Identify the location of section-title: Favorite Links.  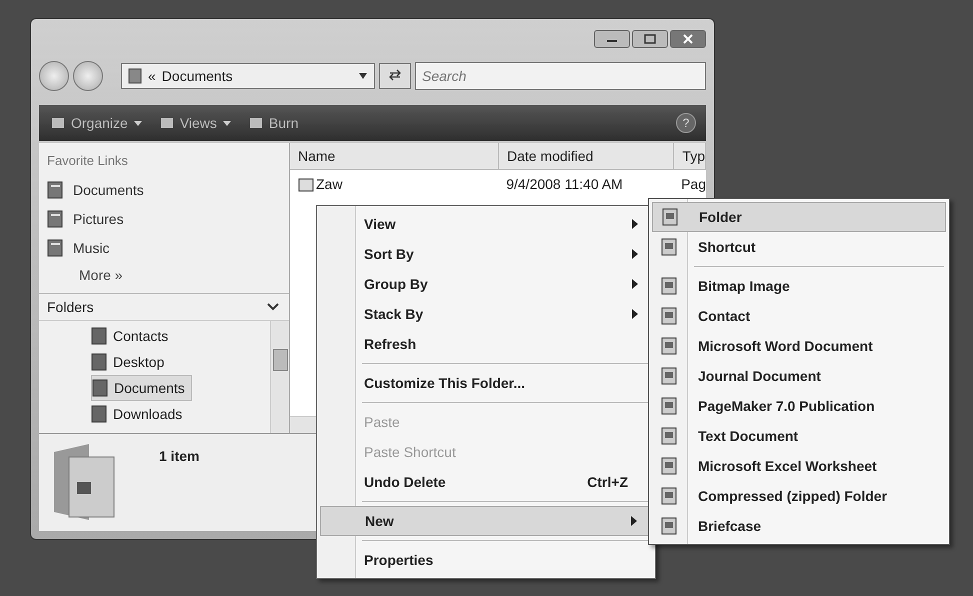
(87, 160).